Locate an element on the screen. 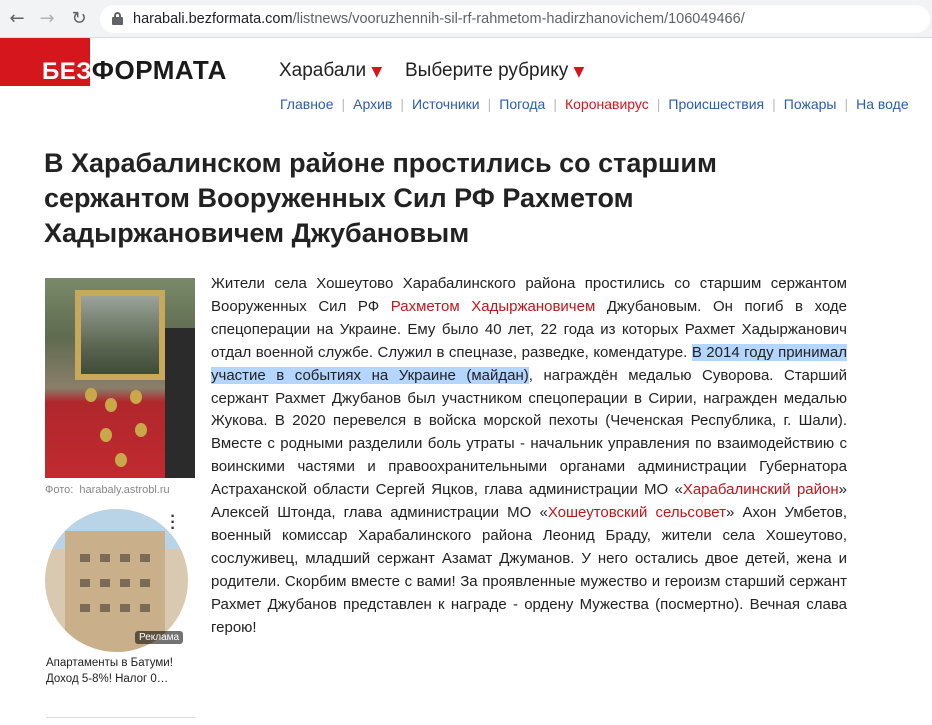 Image resolution: width=932 pixels, height=725 pixels. photo-caption-label: Фото: is located at coordinates (59, 490).